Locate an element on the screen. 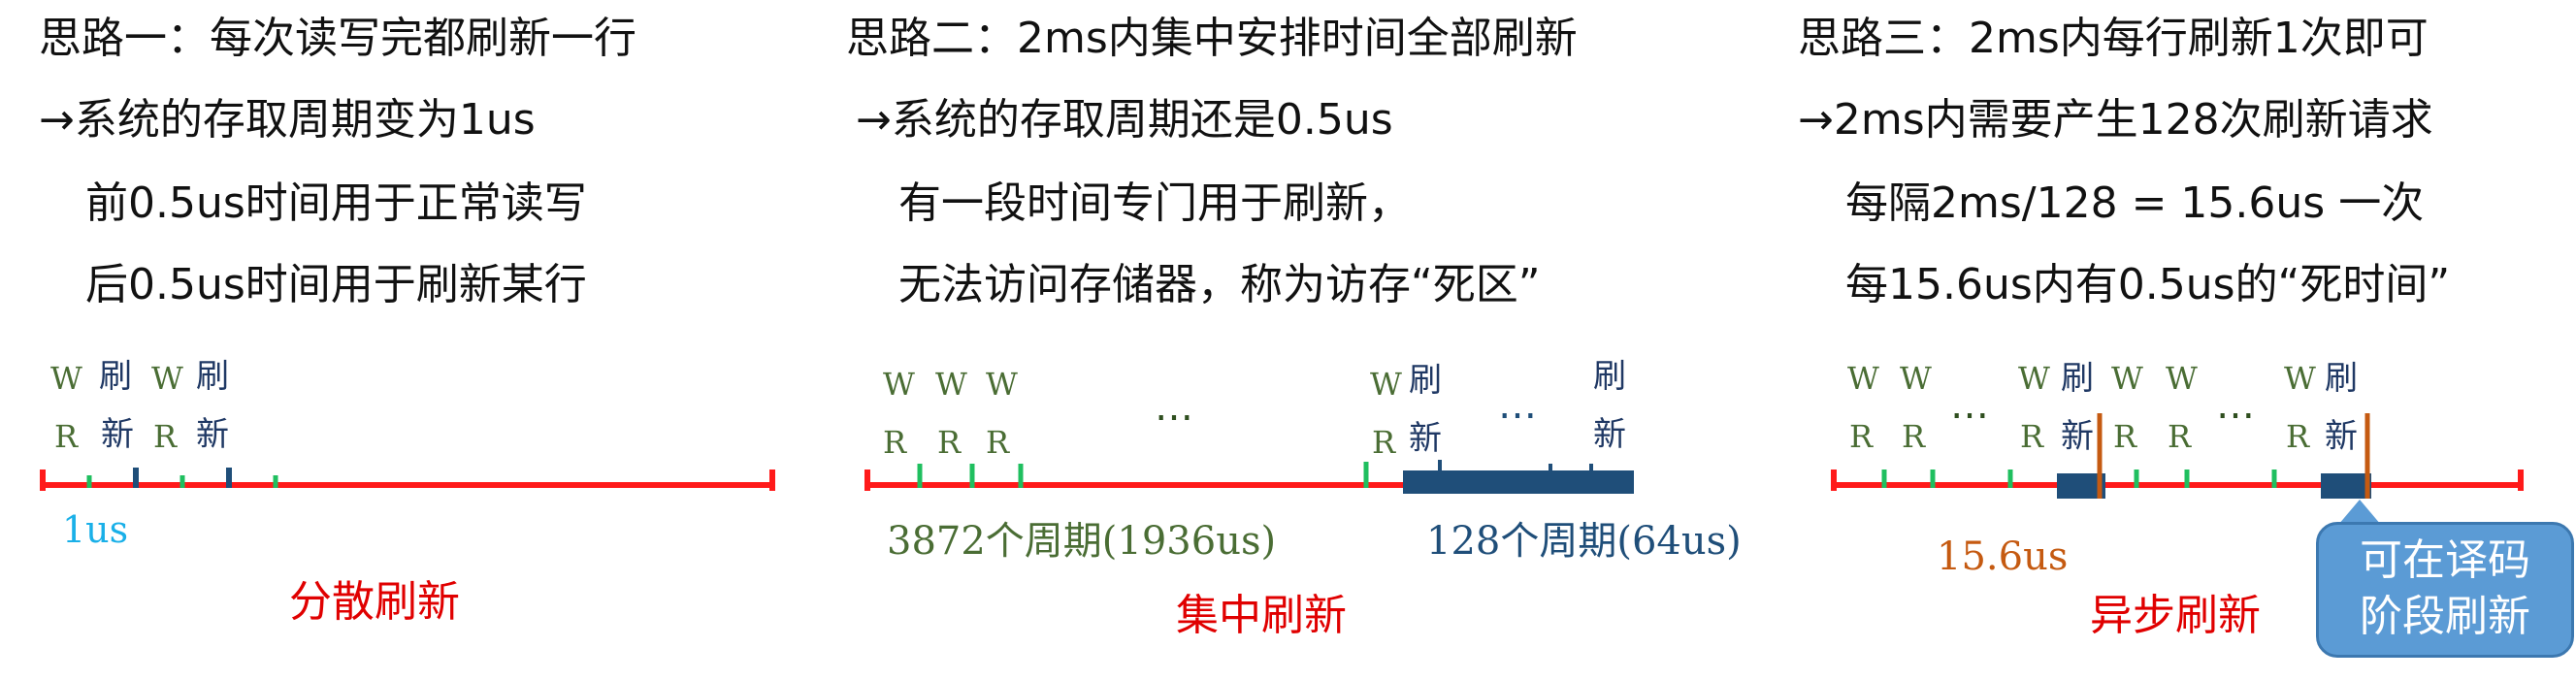  timeline-centralized is located at coordinates (1249, 477).